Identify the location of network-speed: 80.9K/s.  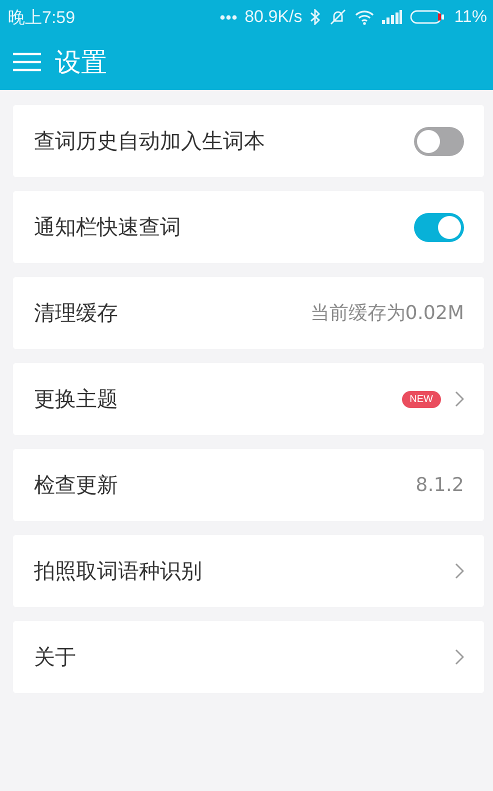
(273, 17).